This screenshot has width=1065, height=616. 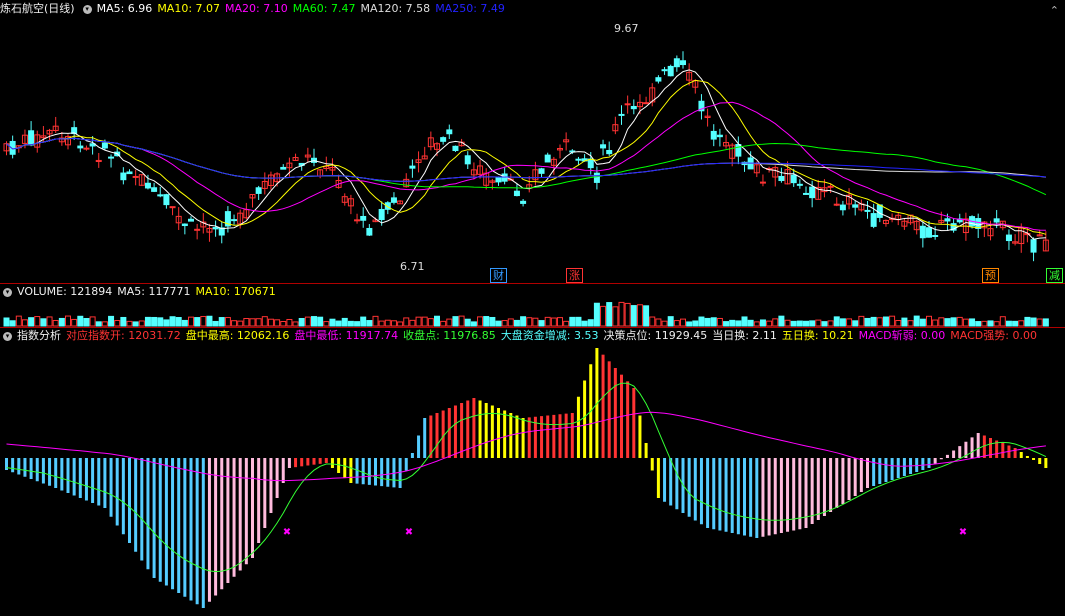 What do you see at coordinates (526, 159) in the screenshot?
I see `ma250-line` at bounding box center [526, 159].